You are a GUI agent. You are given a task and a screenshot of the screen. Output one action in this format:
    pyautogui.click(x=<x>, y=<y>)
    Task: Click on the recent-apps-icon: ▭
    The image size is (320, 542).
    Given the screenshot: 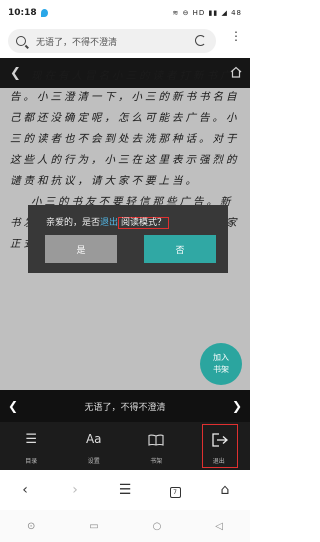 What is the action you would take?
    pyautogui.click(x=93, y=526)
    